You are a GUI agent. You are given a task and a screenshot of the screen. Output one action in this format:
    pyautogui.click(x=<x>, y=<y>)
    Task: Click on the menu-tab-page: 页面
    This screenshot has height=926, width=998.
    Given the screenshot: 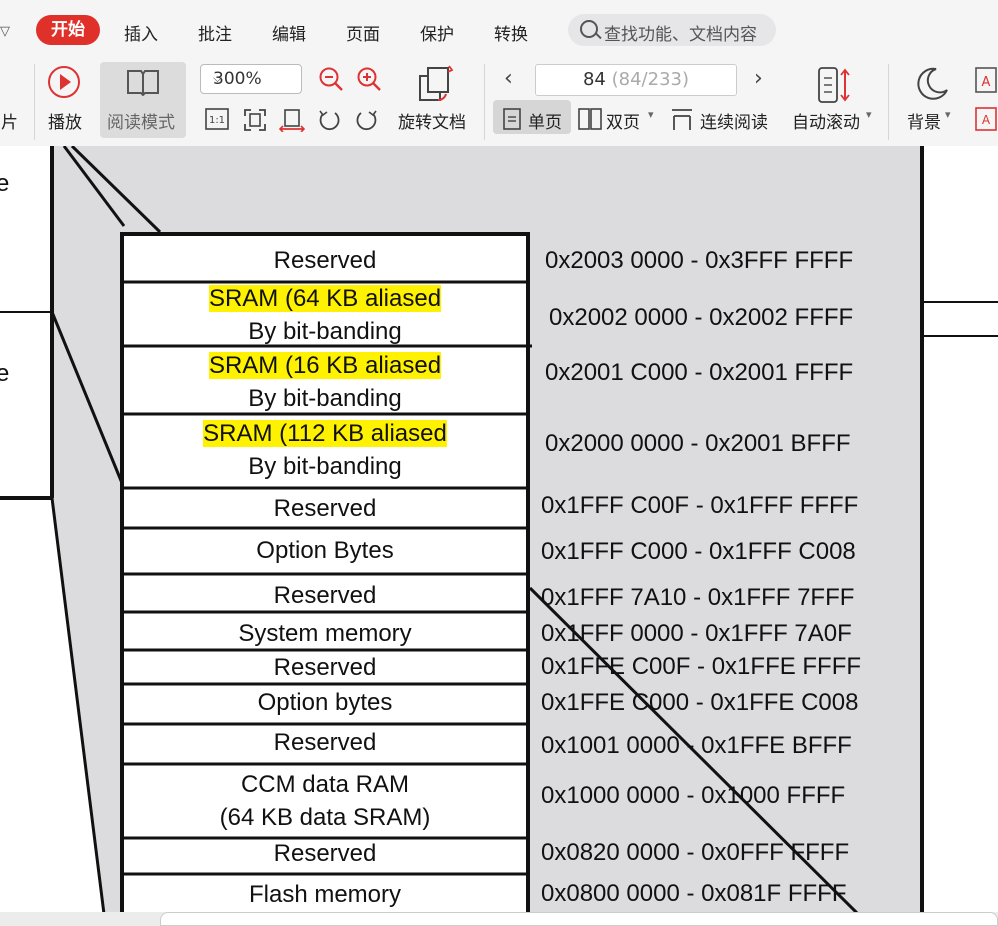 What is the action you would take?
    pyautogui.click(x=363, y=32)
    